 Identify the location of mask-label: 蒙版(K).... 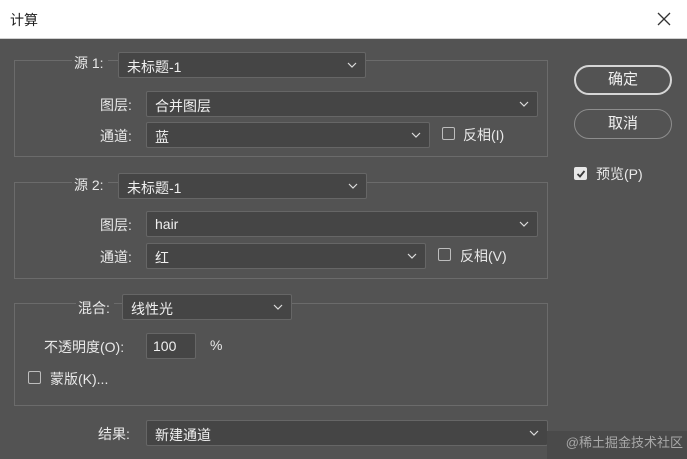
(79, 379).